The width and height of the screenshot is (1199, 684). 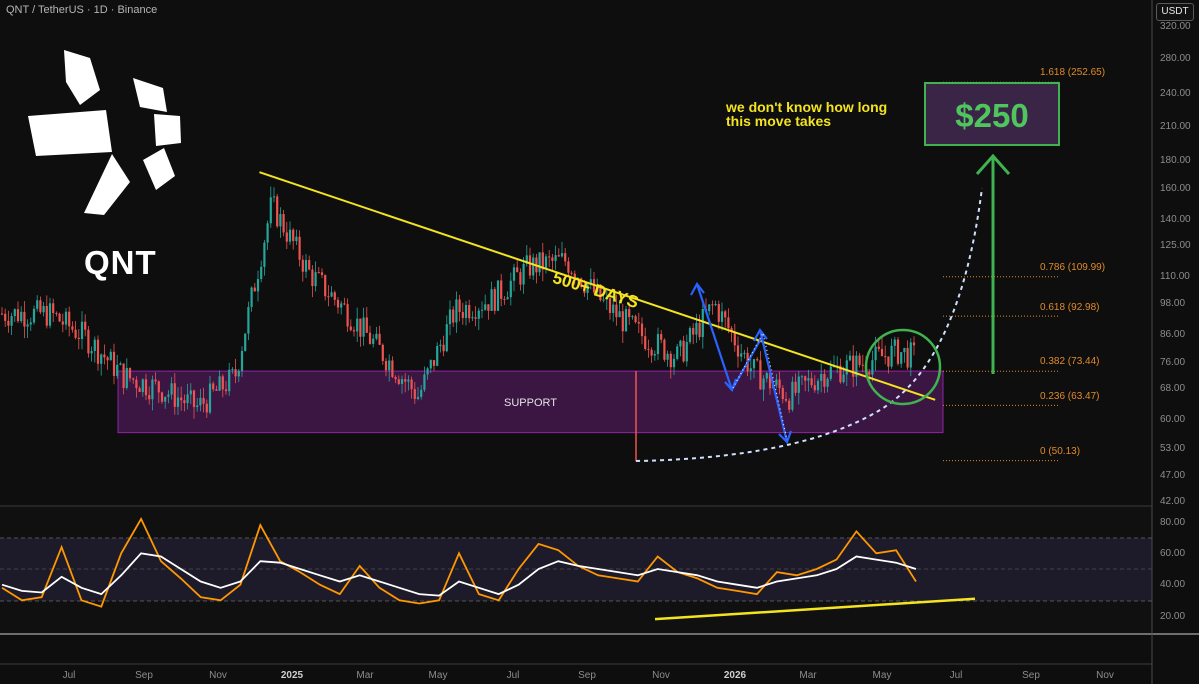 I want to click on price-axis-tick: 320.00, so click(x=1175, y=26).